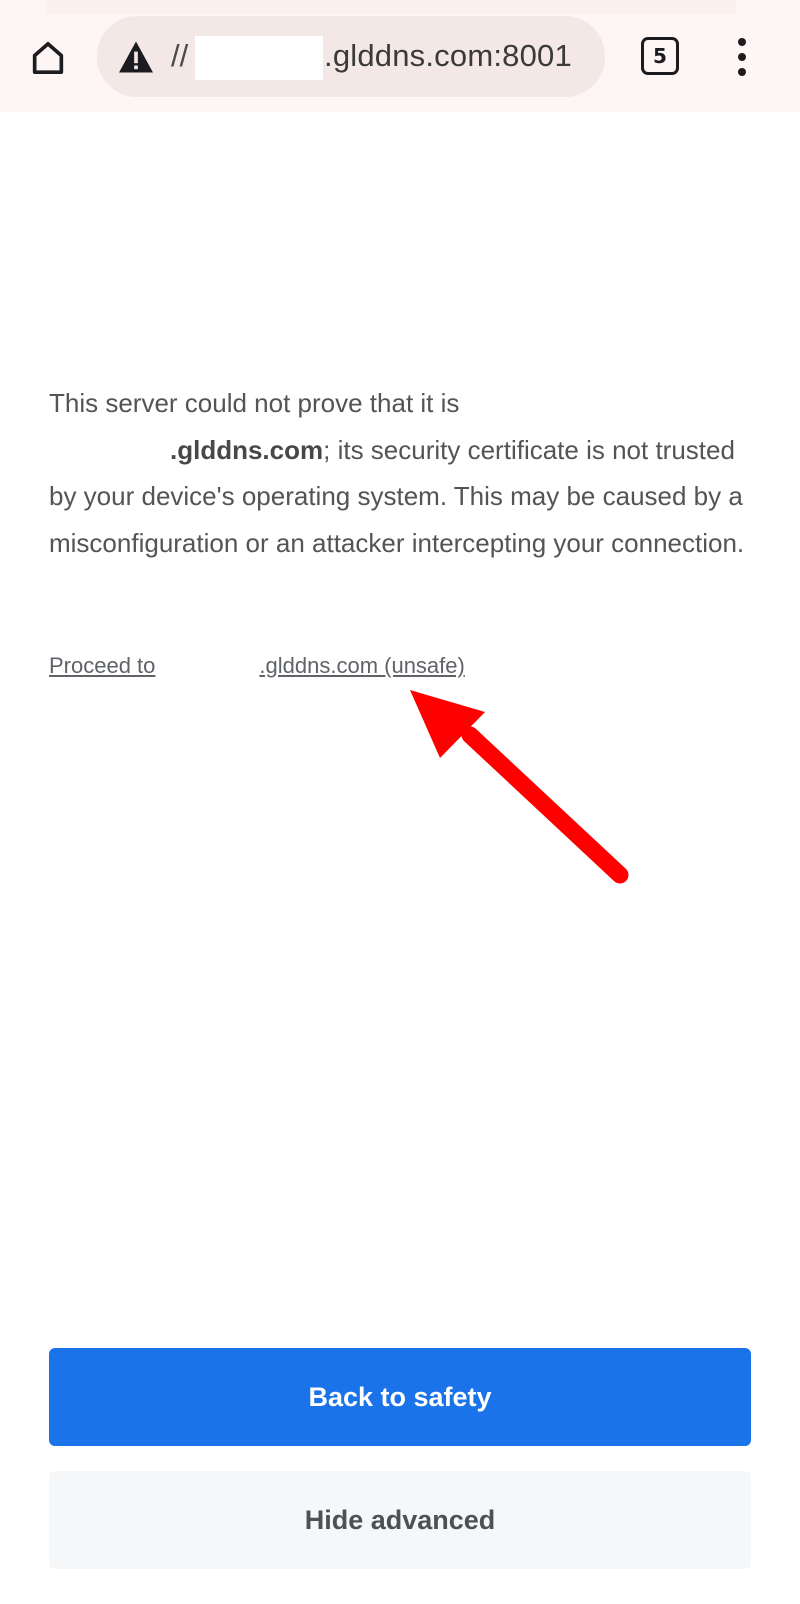 Image resolution: width=800 pixels, height=1604 pixels. What do you see at coordinates (247, 449) in the screenshot?
I see `domain-bold: .glddns.com` at bounding box center [247, 449].